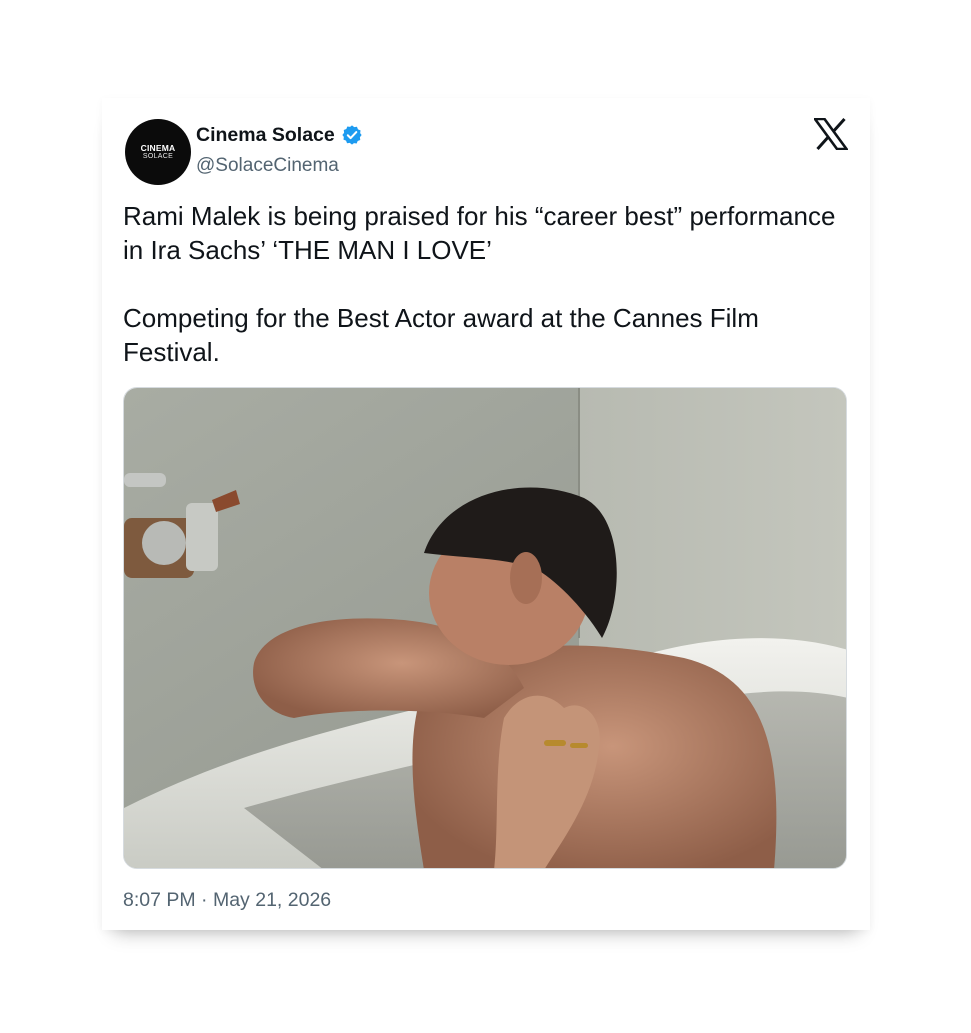  What do you see at coordinates (265, 135) in the screenshot?
I see `display-name: Cinema Solace` at bounding box center [265, 135].